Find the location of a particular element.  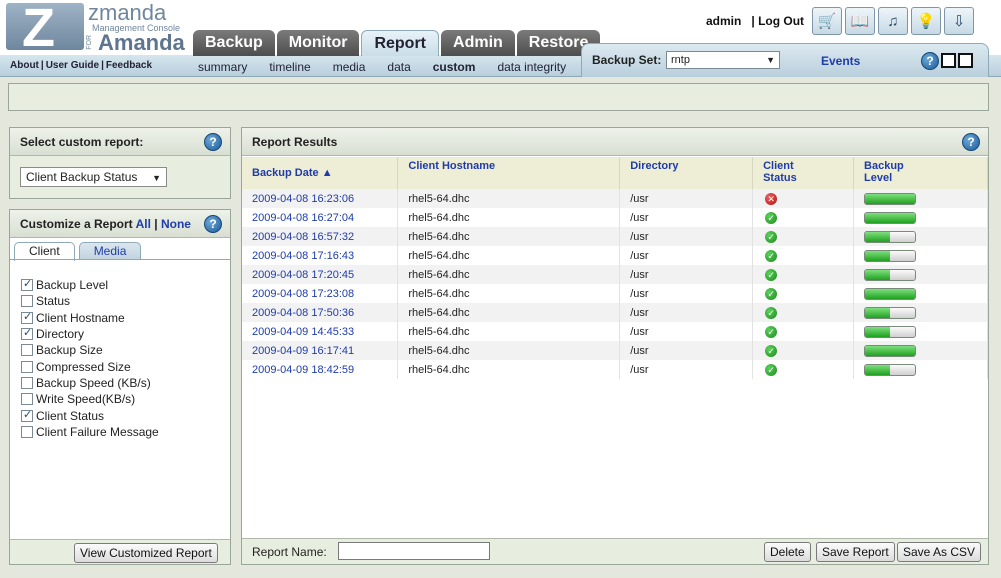

field-option: Compressed Size is located at coordinates (90, 366).